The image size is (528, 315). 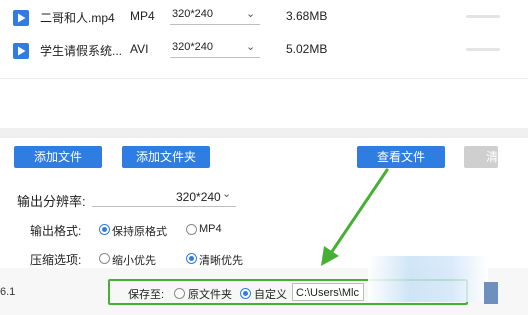 I want to click on annotation-arrow, so click(x=355, y=217).